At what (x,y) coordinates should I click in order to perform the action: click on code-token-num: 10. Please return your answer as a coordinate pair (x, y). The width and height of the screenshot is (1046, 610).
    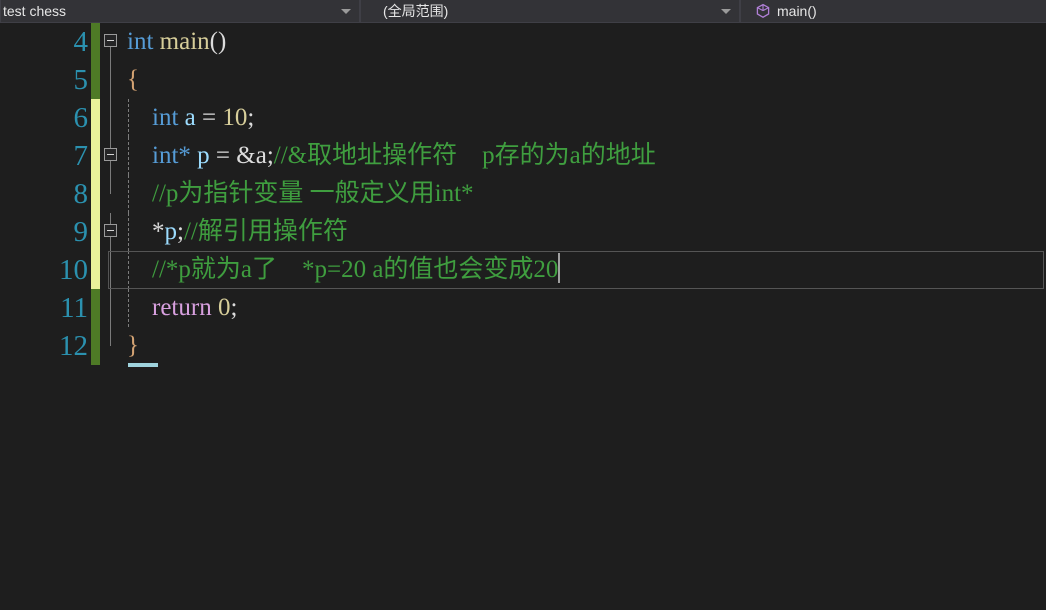
    Looking at the image, I should click on (235, 117).